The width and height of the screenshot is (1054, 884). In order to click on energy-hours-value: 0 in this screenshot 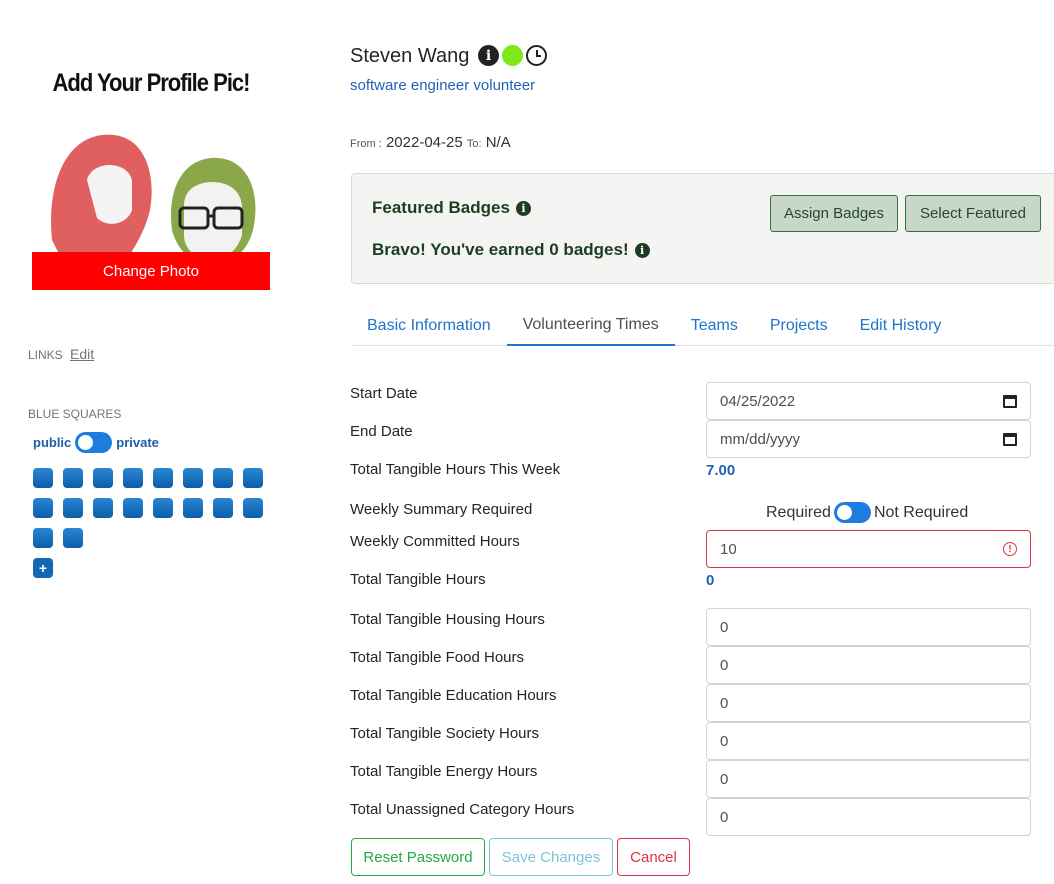, I will do `click(724, 779)`.